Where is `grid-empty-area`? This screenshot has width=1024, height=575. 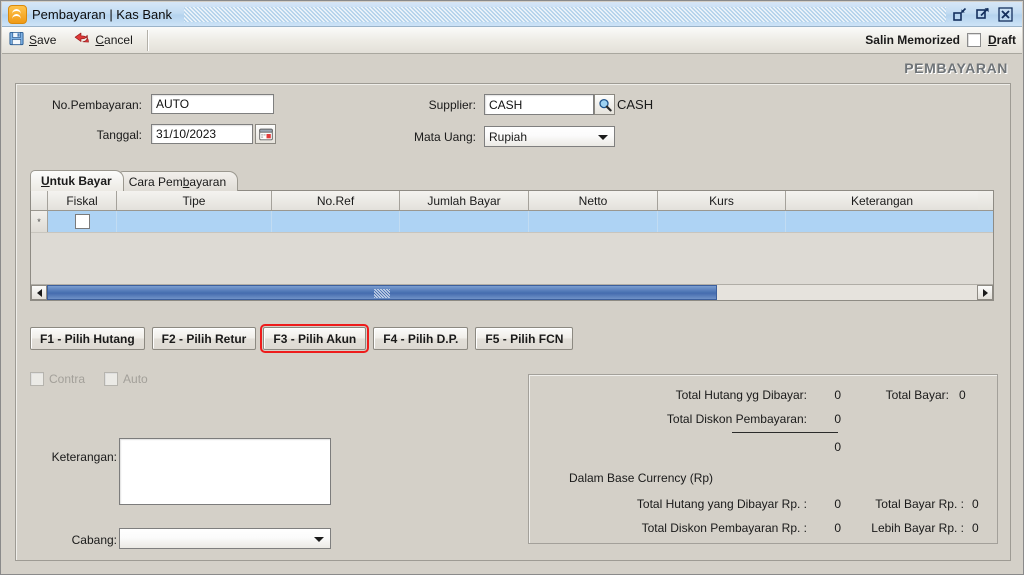
grid-empty-area is located at coordinates (512, 259).